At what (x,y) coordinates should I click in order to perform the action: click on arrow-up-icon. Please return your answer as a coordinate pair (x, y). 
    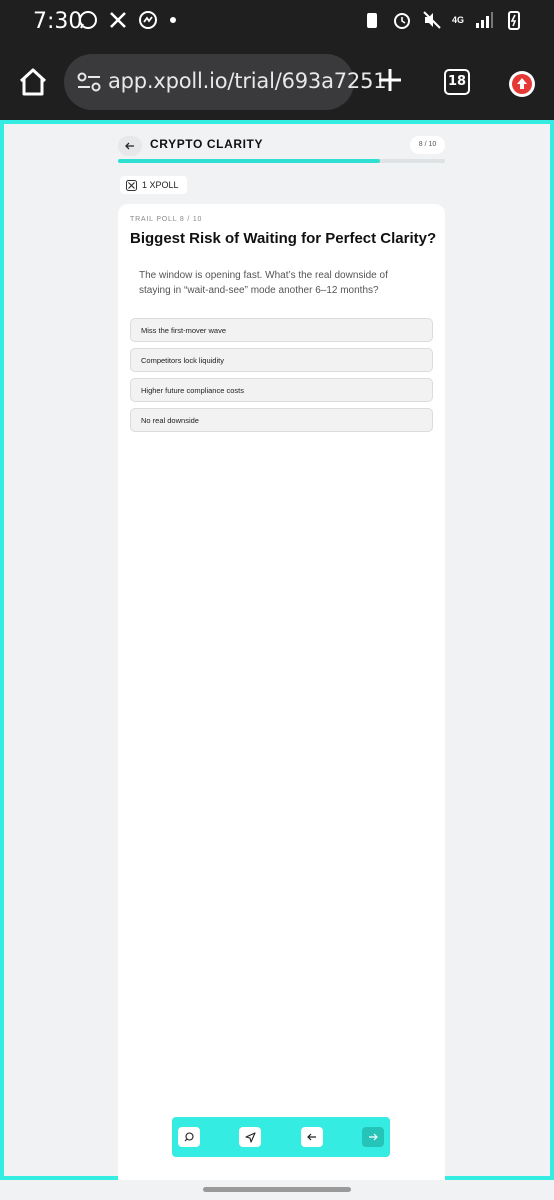
    Looking at the image, I should click on (522, 84).